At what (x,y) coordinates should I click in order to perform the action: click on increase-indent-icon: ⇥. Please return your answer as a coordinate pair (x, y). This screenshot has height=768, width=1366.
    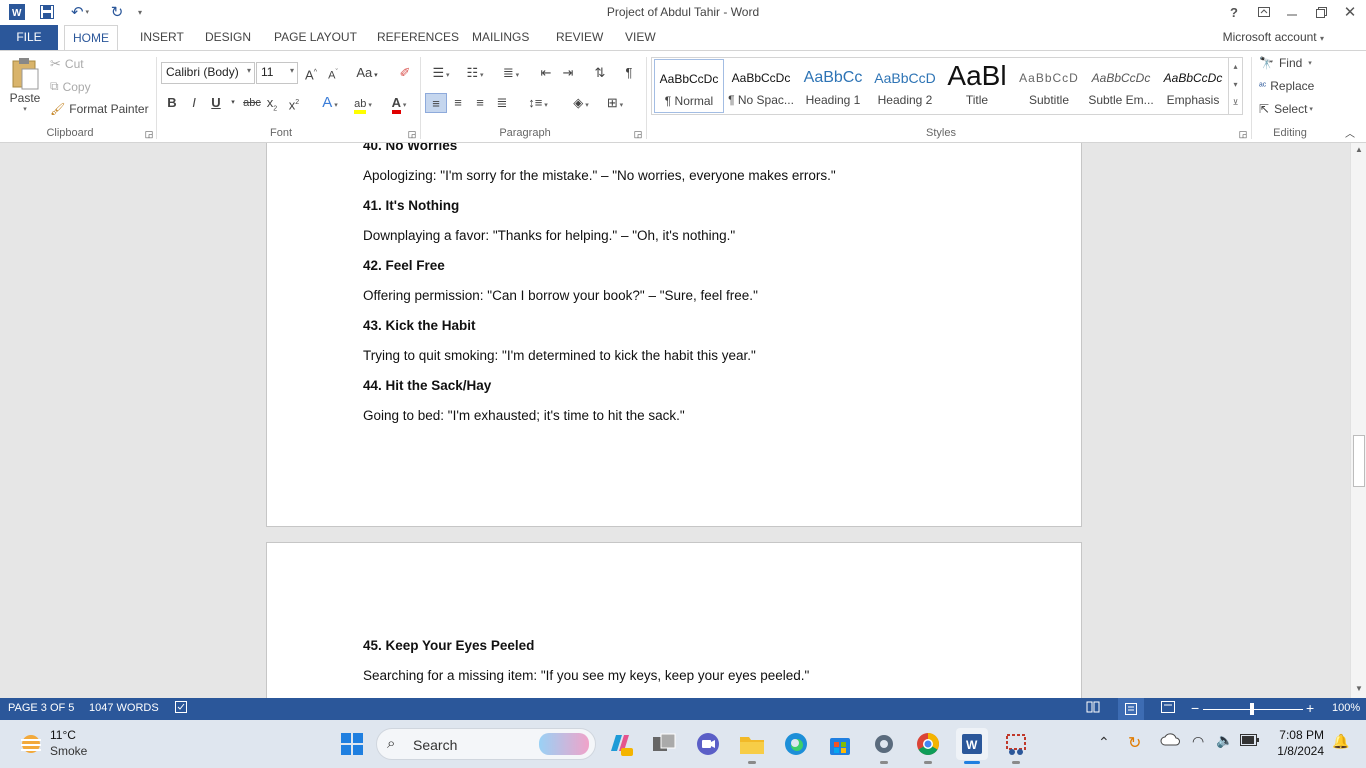
    Looking at the image, I should click on (568, 73).